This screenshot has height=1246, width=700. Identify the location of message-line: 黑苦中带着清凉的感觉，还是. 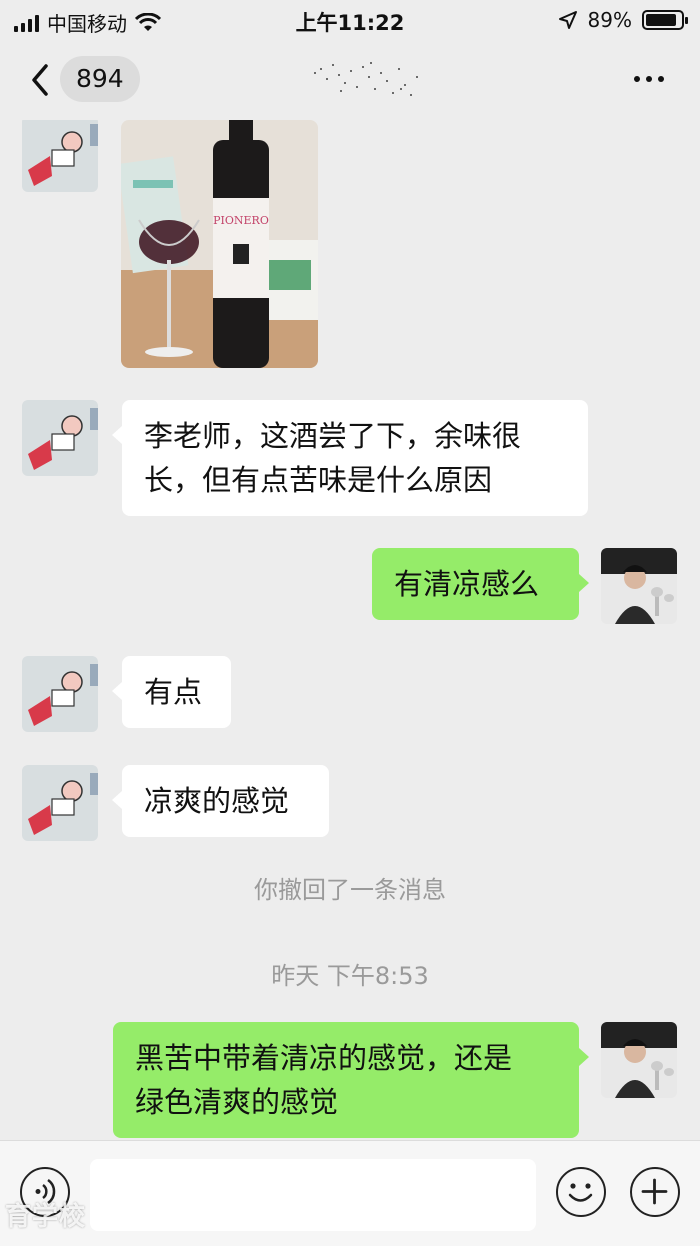
(324, 1058).